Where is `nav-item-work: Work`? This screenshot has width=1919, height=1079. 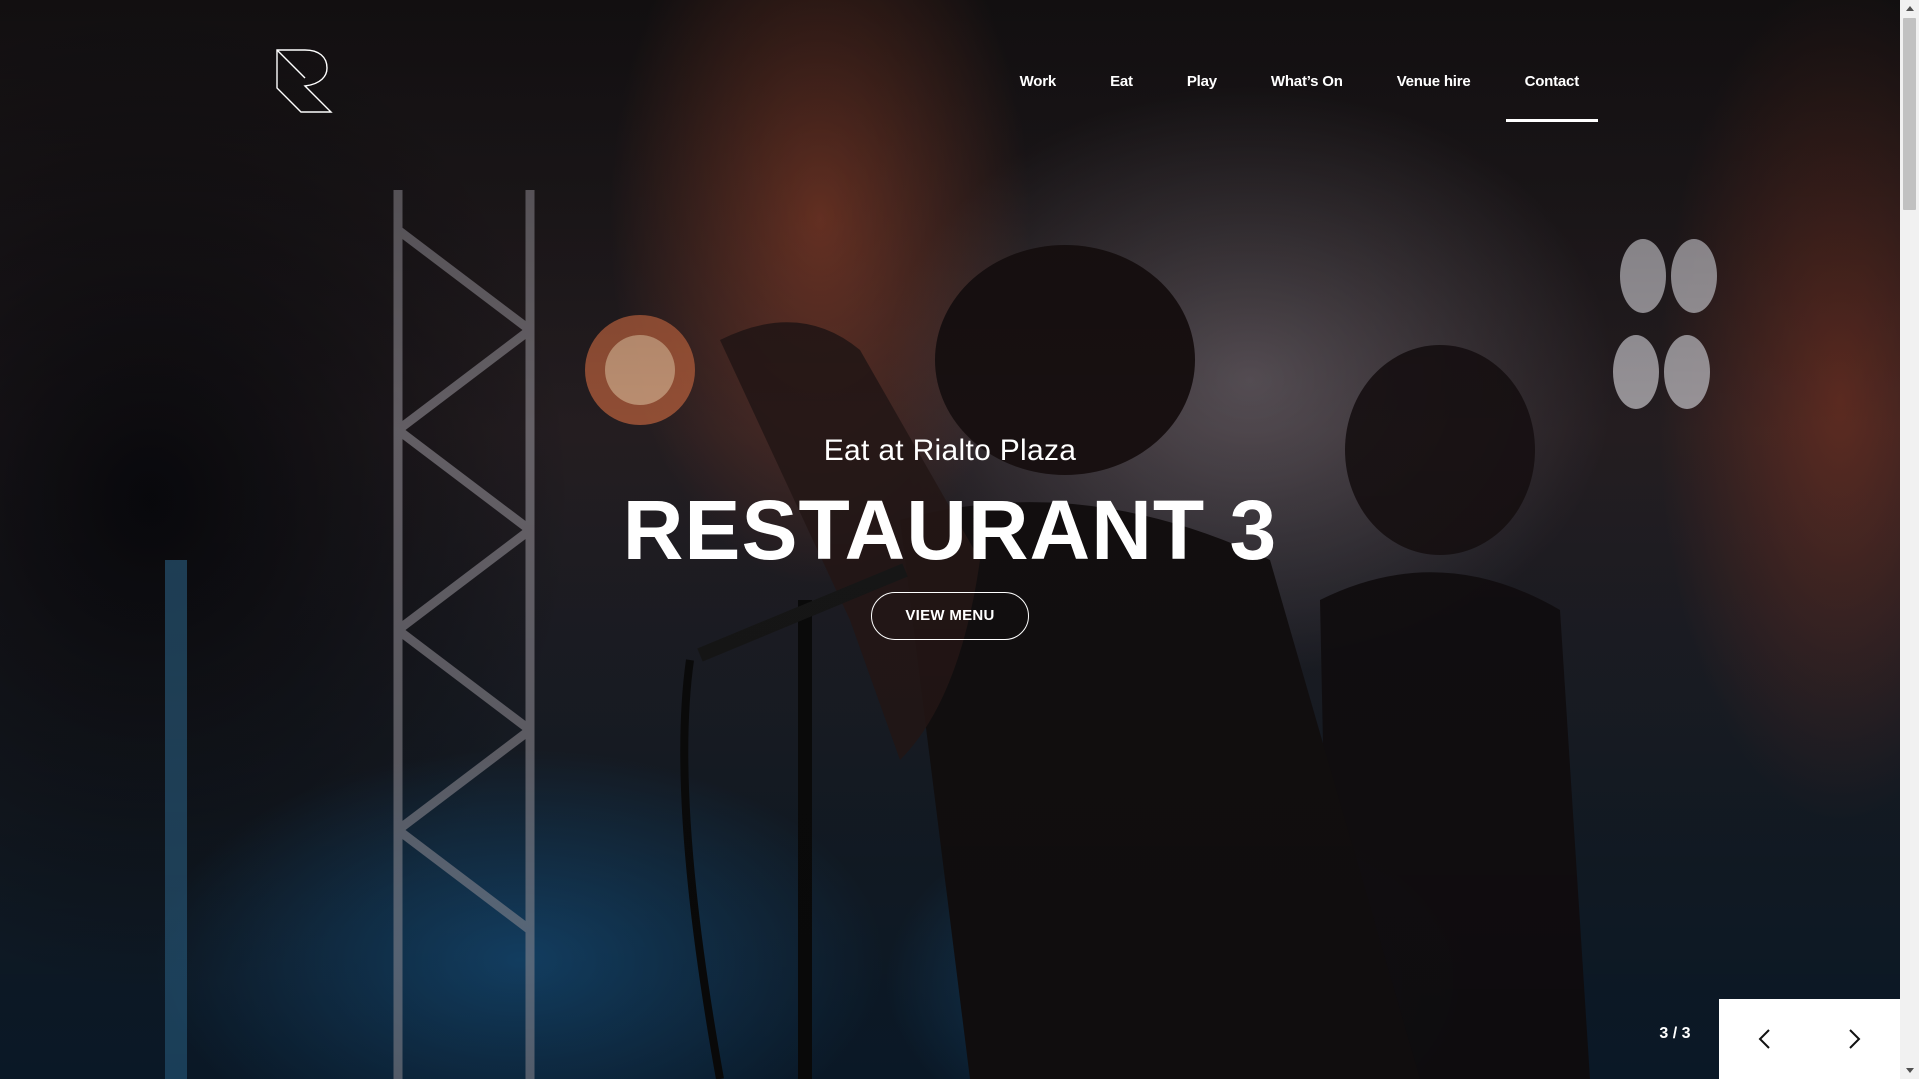 nav-item-work: Work is located at coordinates (1038, 81).